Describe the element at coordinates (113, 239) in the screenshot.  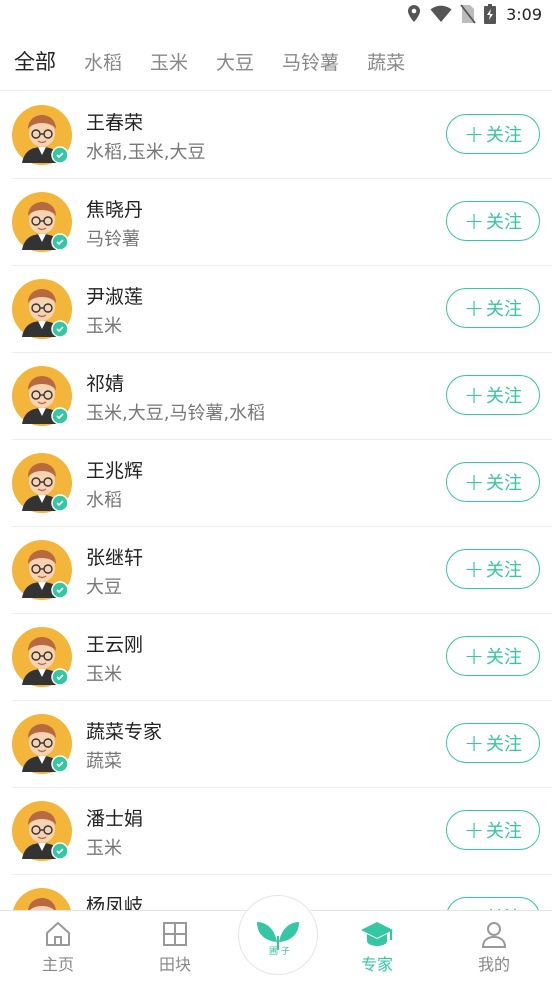
I see `expert-crops: 马铃薯` at that location.